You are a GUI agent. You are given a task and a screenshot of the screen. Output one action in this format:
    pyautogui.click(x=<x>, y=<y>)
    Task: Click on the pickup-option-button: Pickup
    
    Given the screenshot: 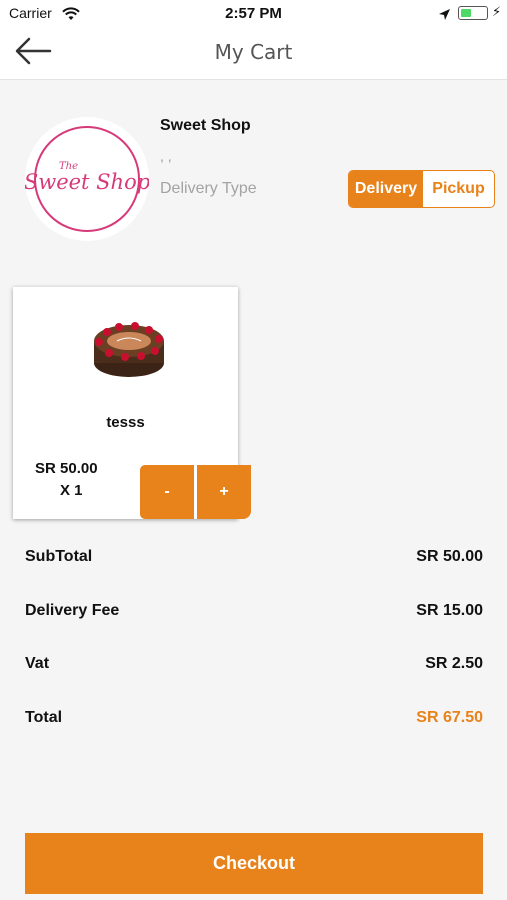 What is the action you would take?
    pyautogui.click(x=458, y=189)
    